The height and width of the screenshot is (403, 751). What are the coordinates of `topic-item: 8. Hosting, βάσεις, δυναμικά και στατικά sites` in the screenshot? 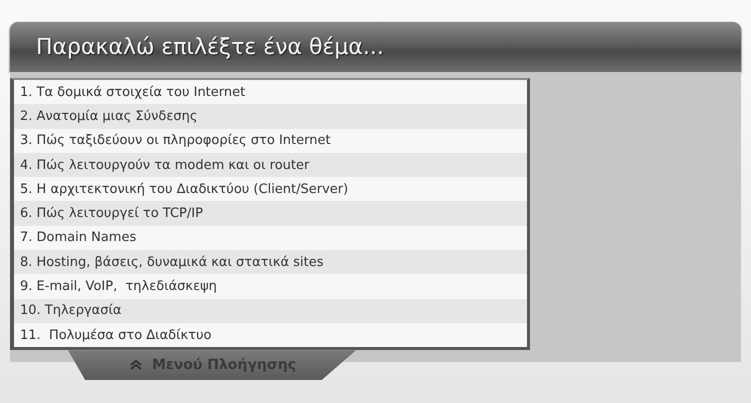 It's located at (270, 262).